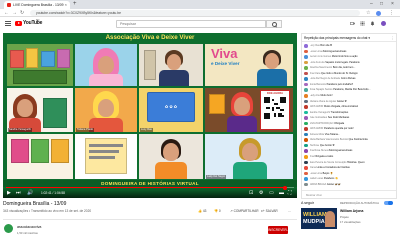  I want to click on chat-author: Sandra Yamaguchi, so click(320, 112).